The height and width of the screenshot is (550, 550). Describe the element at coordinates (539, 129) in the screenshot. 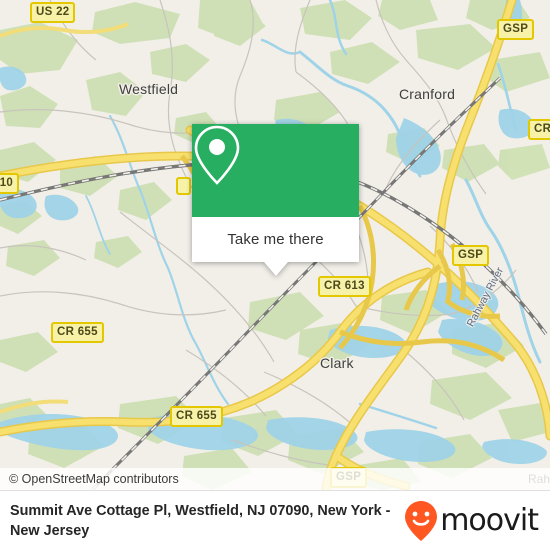

I see `shield-cr-right: CR` at that location.